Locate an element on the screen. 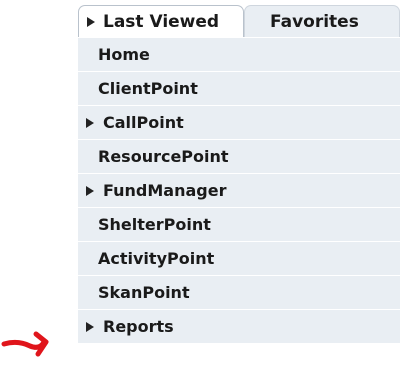 The height and width of the screenshot is (371, 414). menu-item-label: SkanPoint is located at coordinates (144, 292).